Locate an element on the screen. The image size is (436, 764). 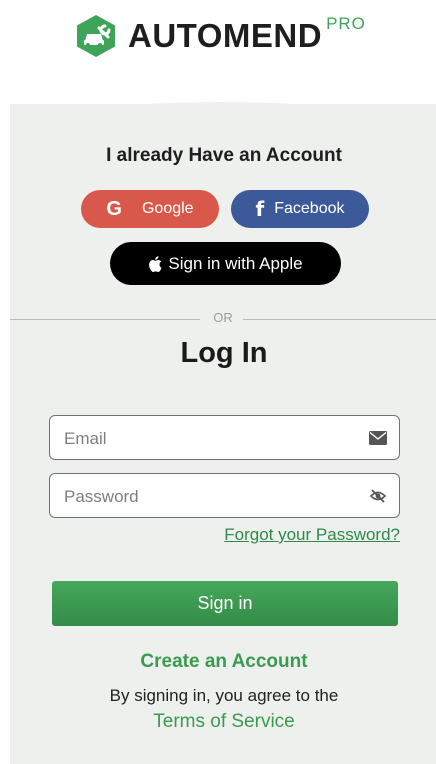
eye-slash-icon is located at coordinates (378, 496).